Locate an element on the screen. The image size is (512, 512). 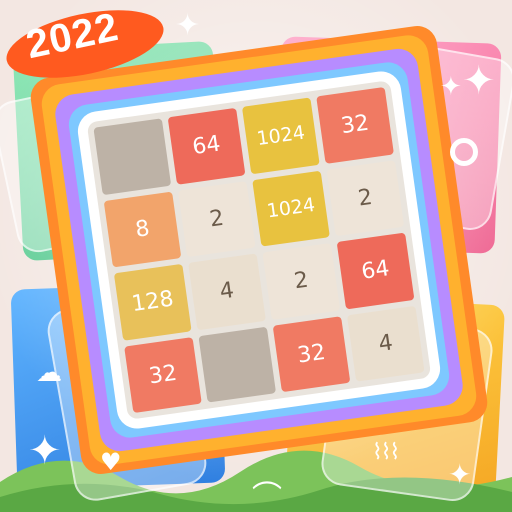
arc-icon: ⌒ is located at coordinates (267, 496).